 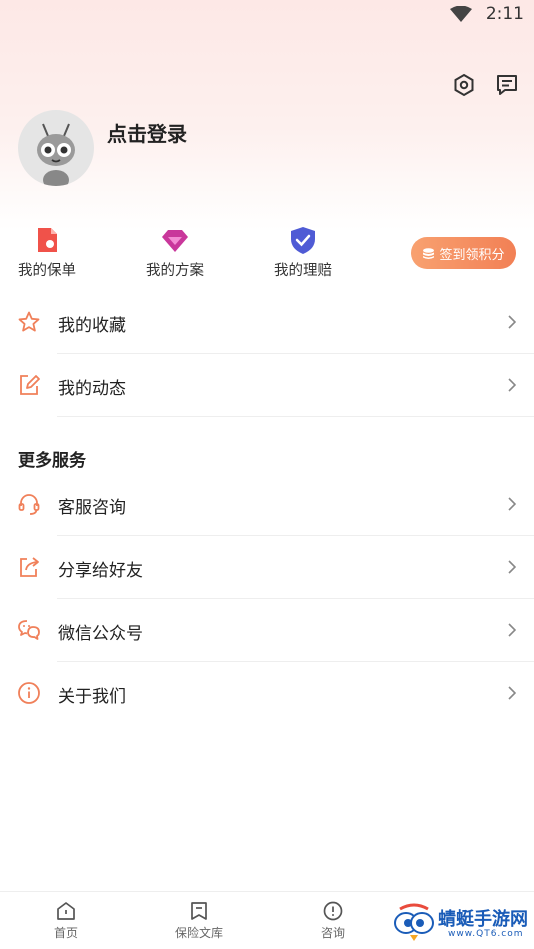 I want to click on shortcut-my-claims: 我的理赔, so click(x=303, y=252).